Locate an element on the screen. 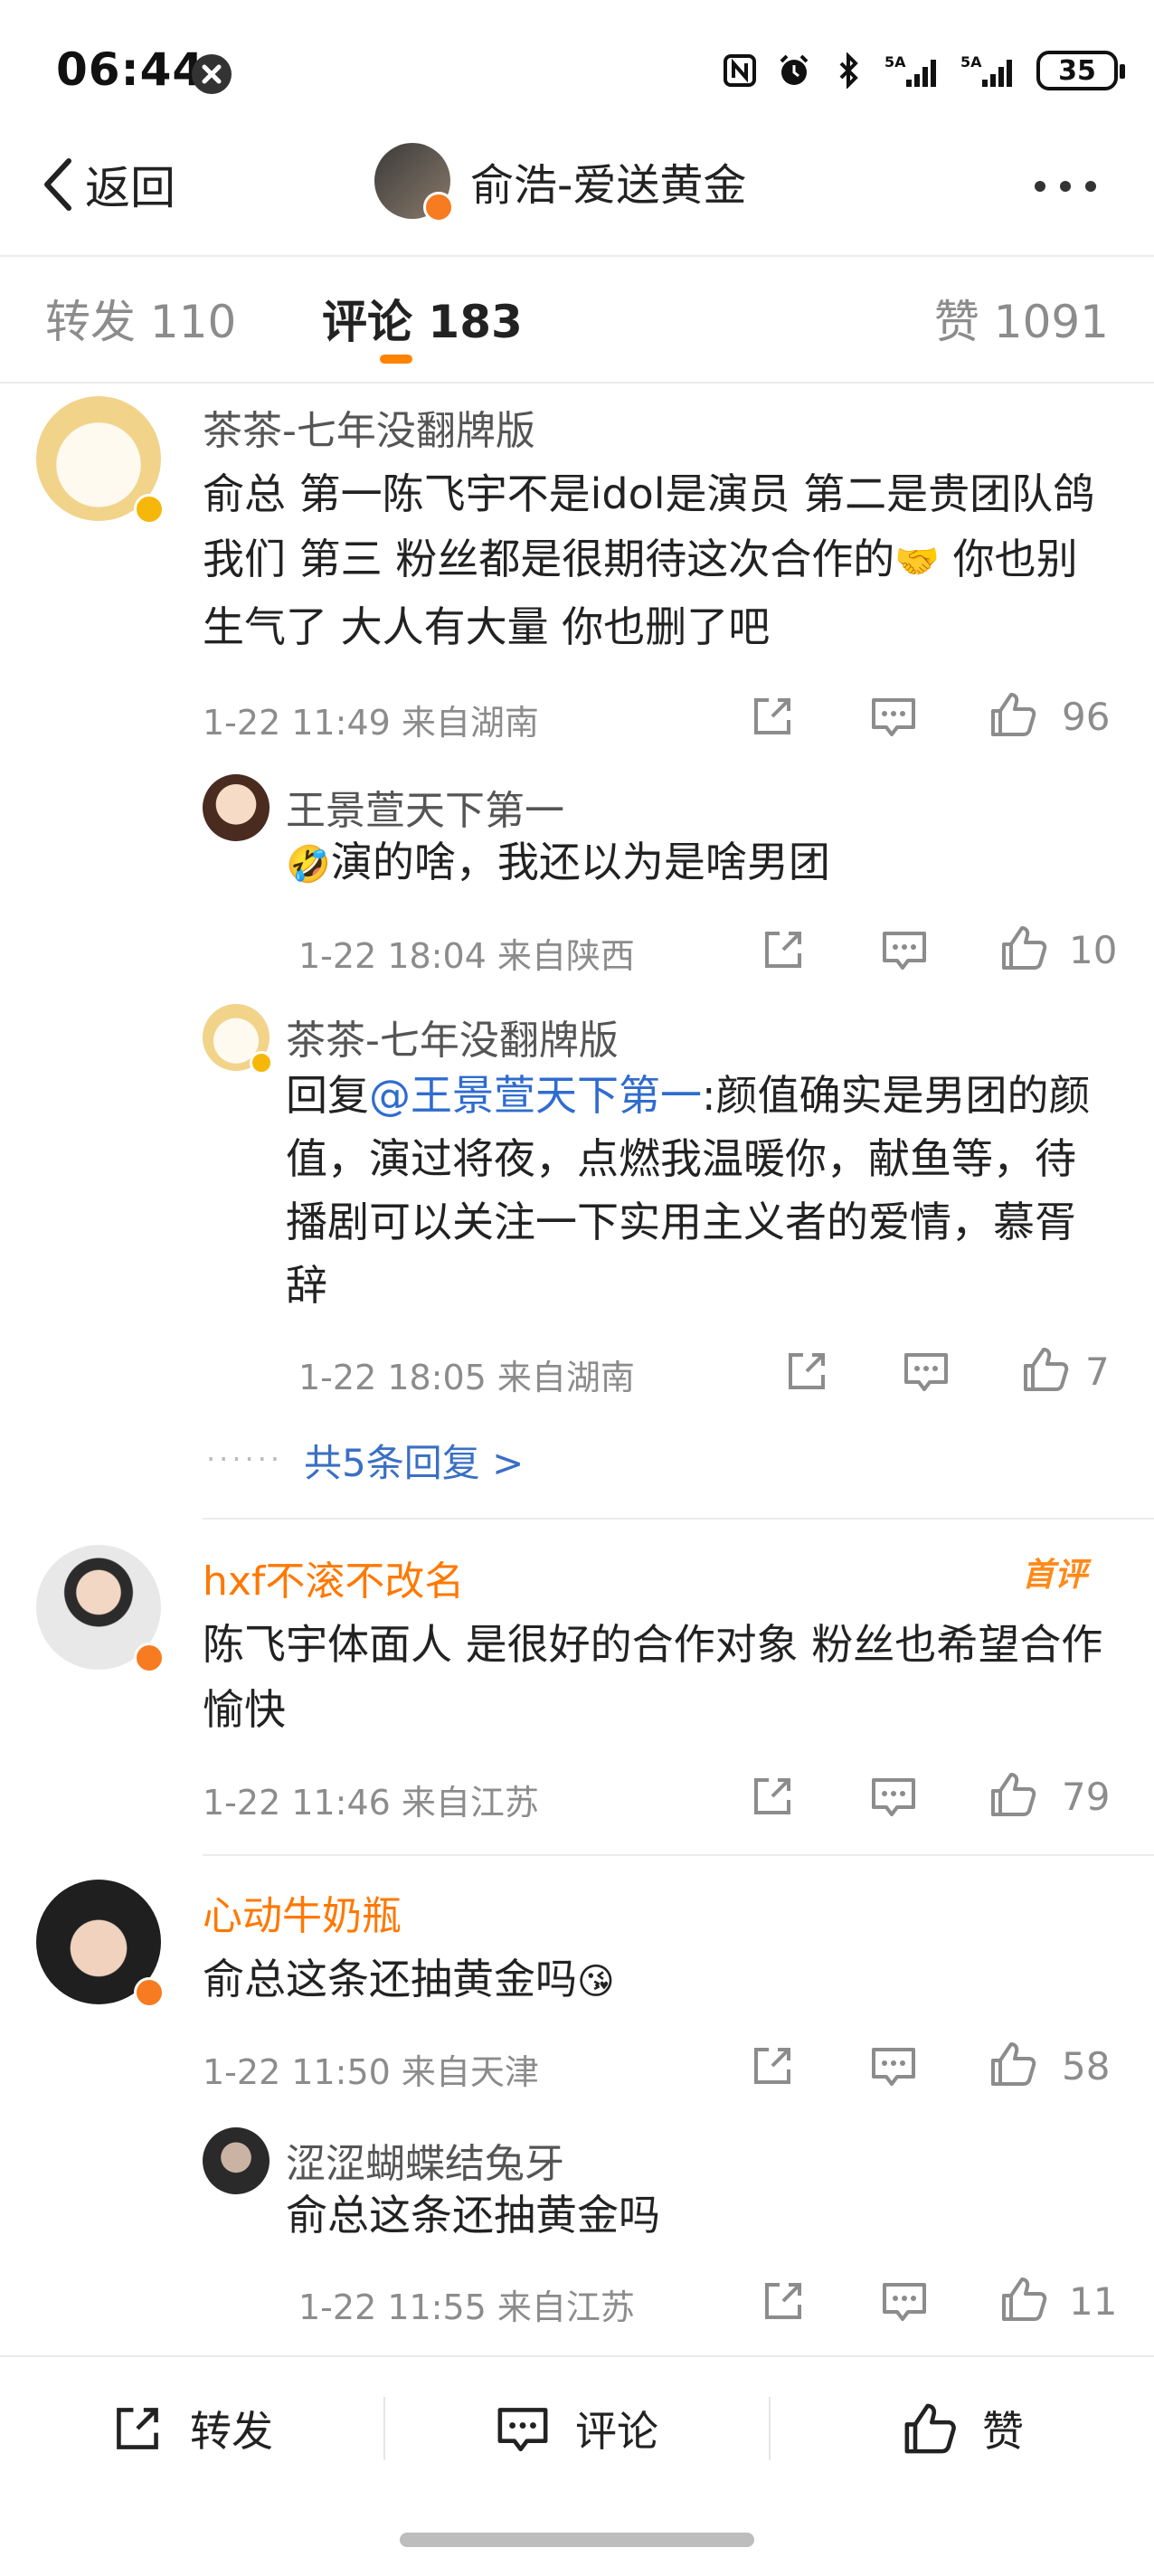 This screenshot has width=1154, height=2576. chevron-left-icon is located at coordinates (57, 184).